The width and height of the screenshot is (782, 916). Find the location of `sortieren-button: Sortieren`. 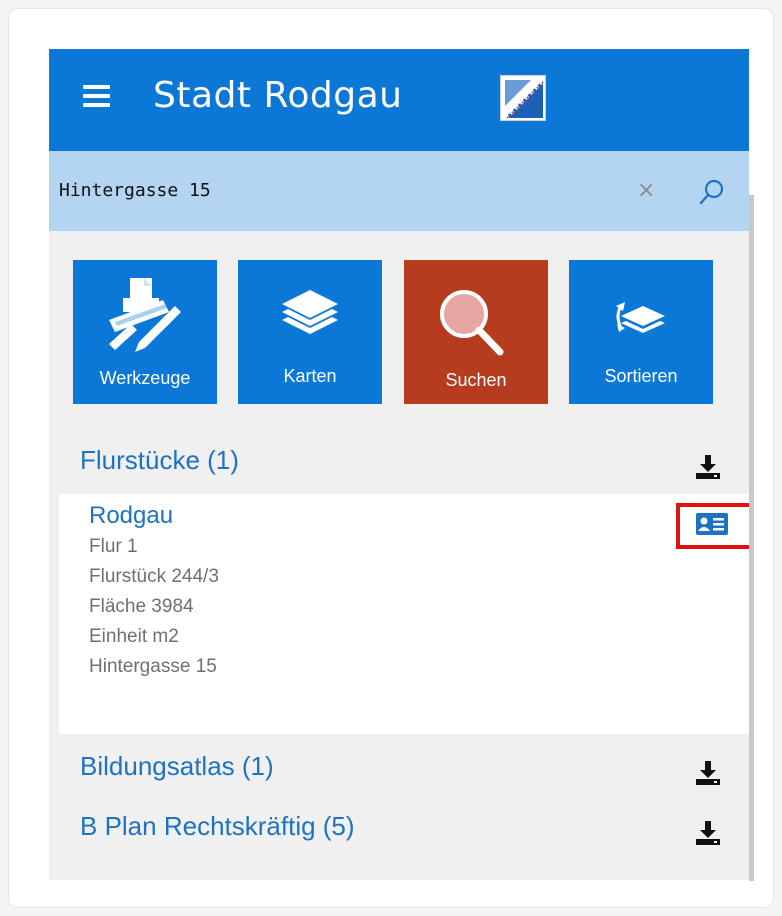

sortieren-button: Sortieren is located at coordinates (641, 332).